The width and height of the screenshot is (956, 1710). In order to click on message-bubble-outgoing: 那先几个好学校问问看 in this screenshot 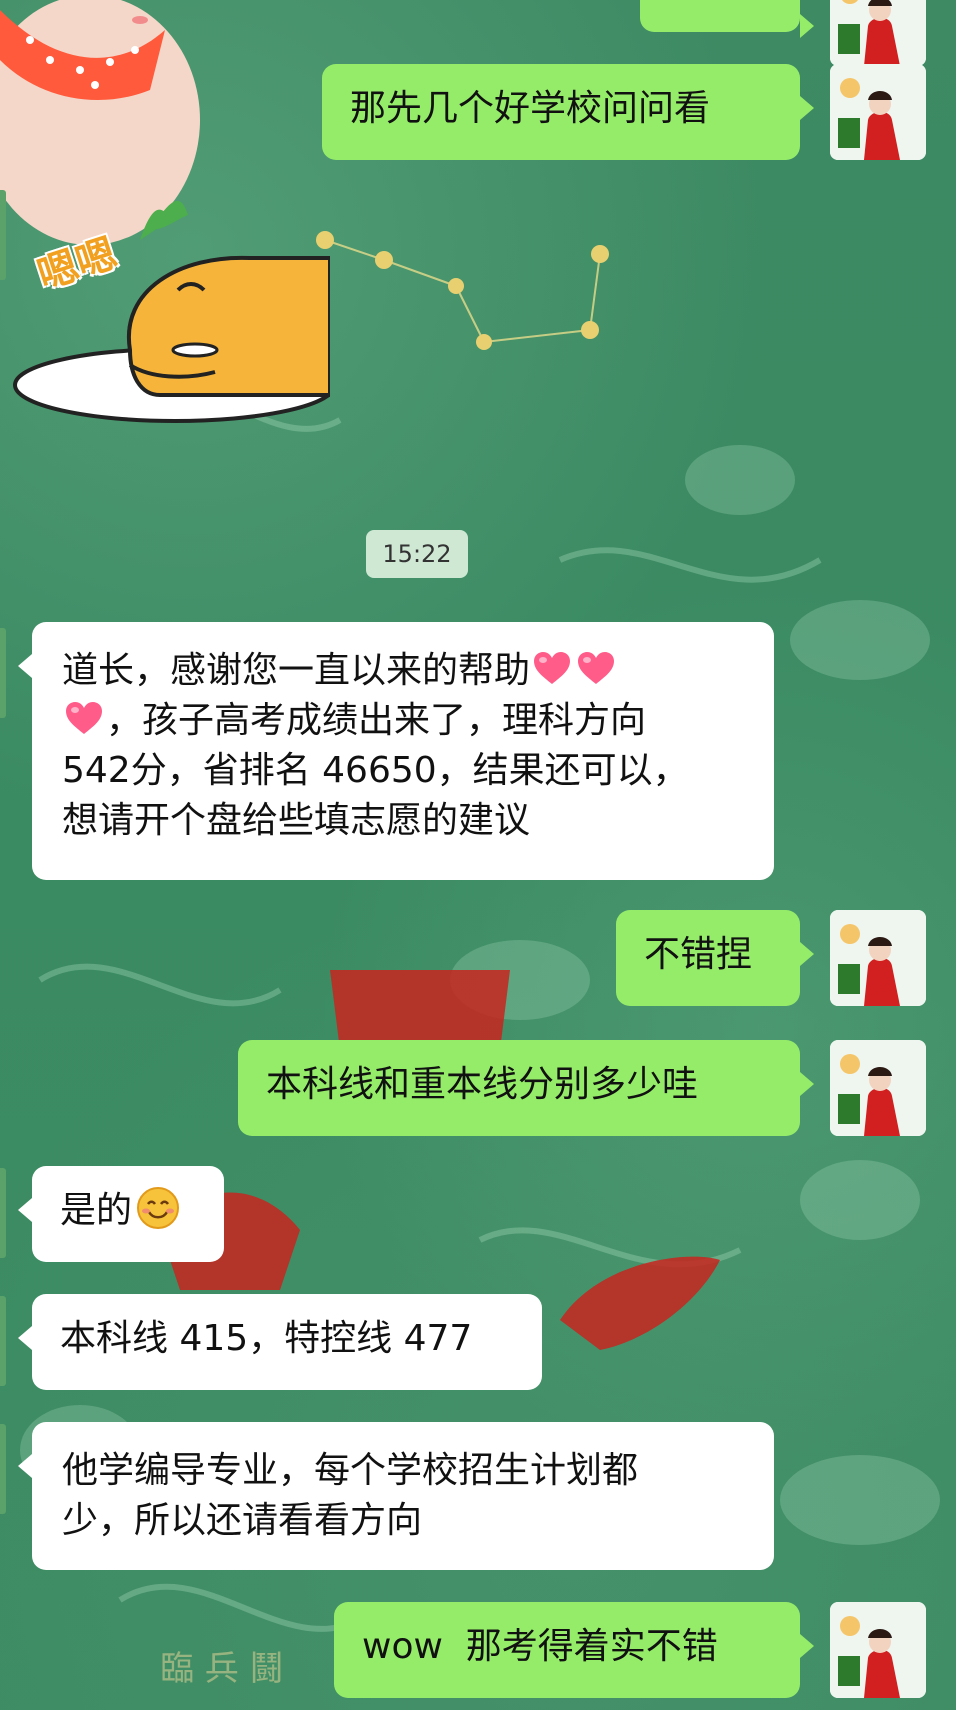, I will do `click(568, 112)`.